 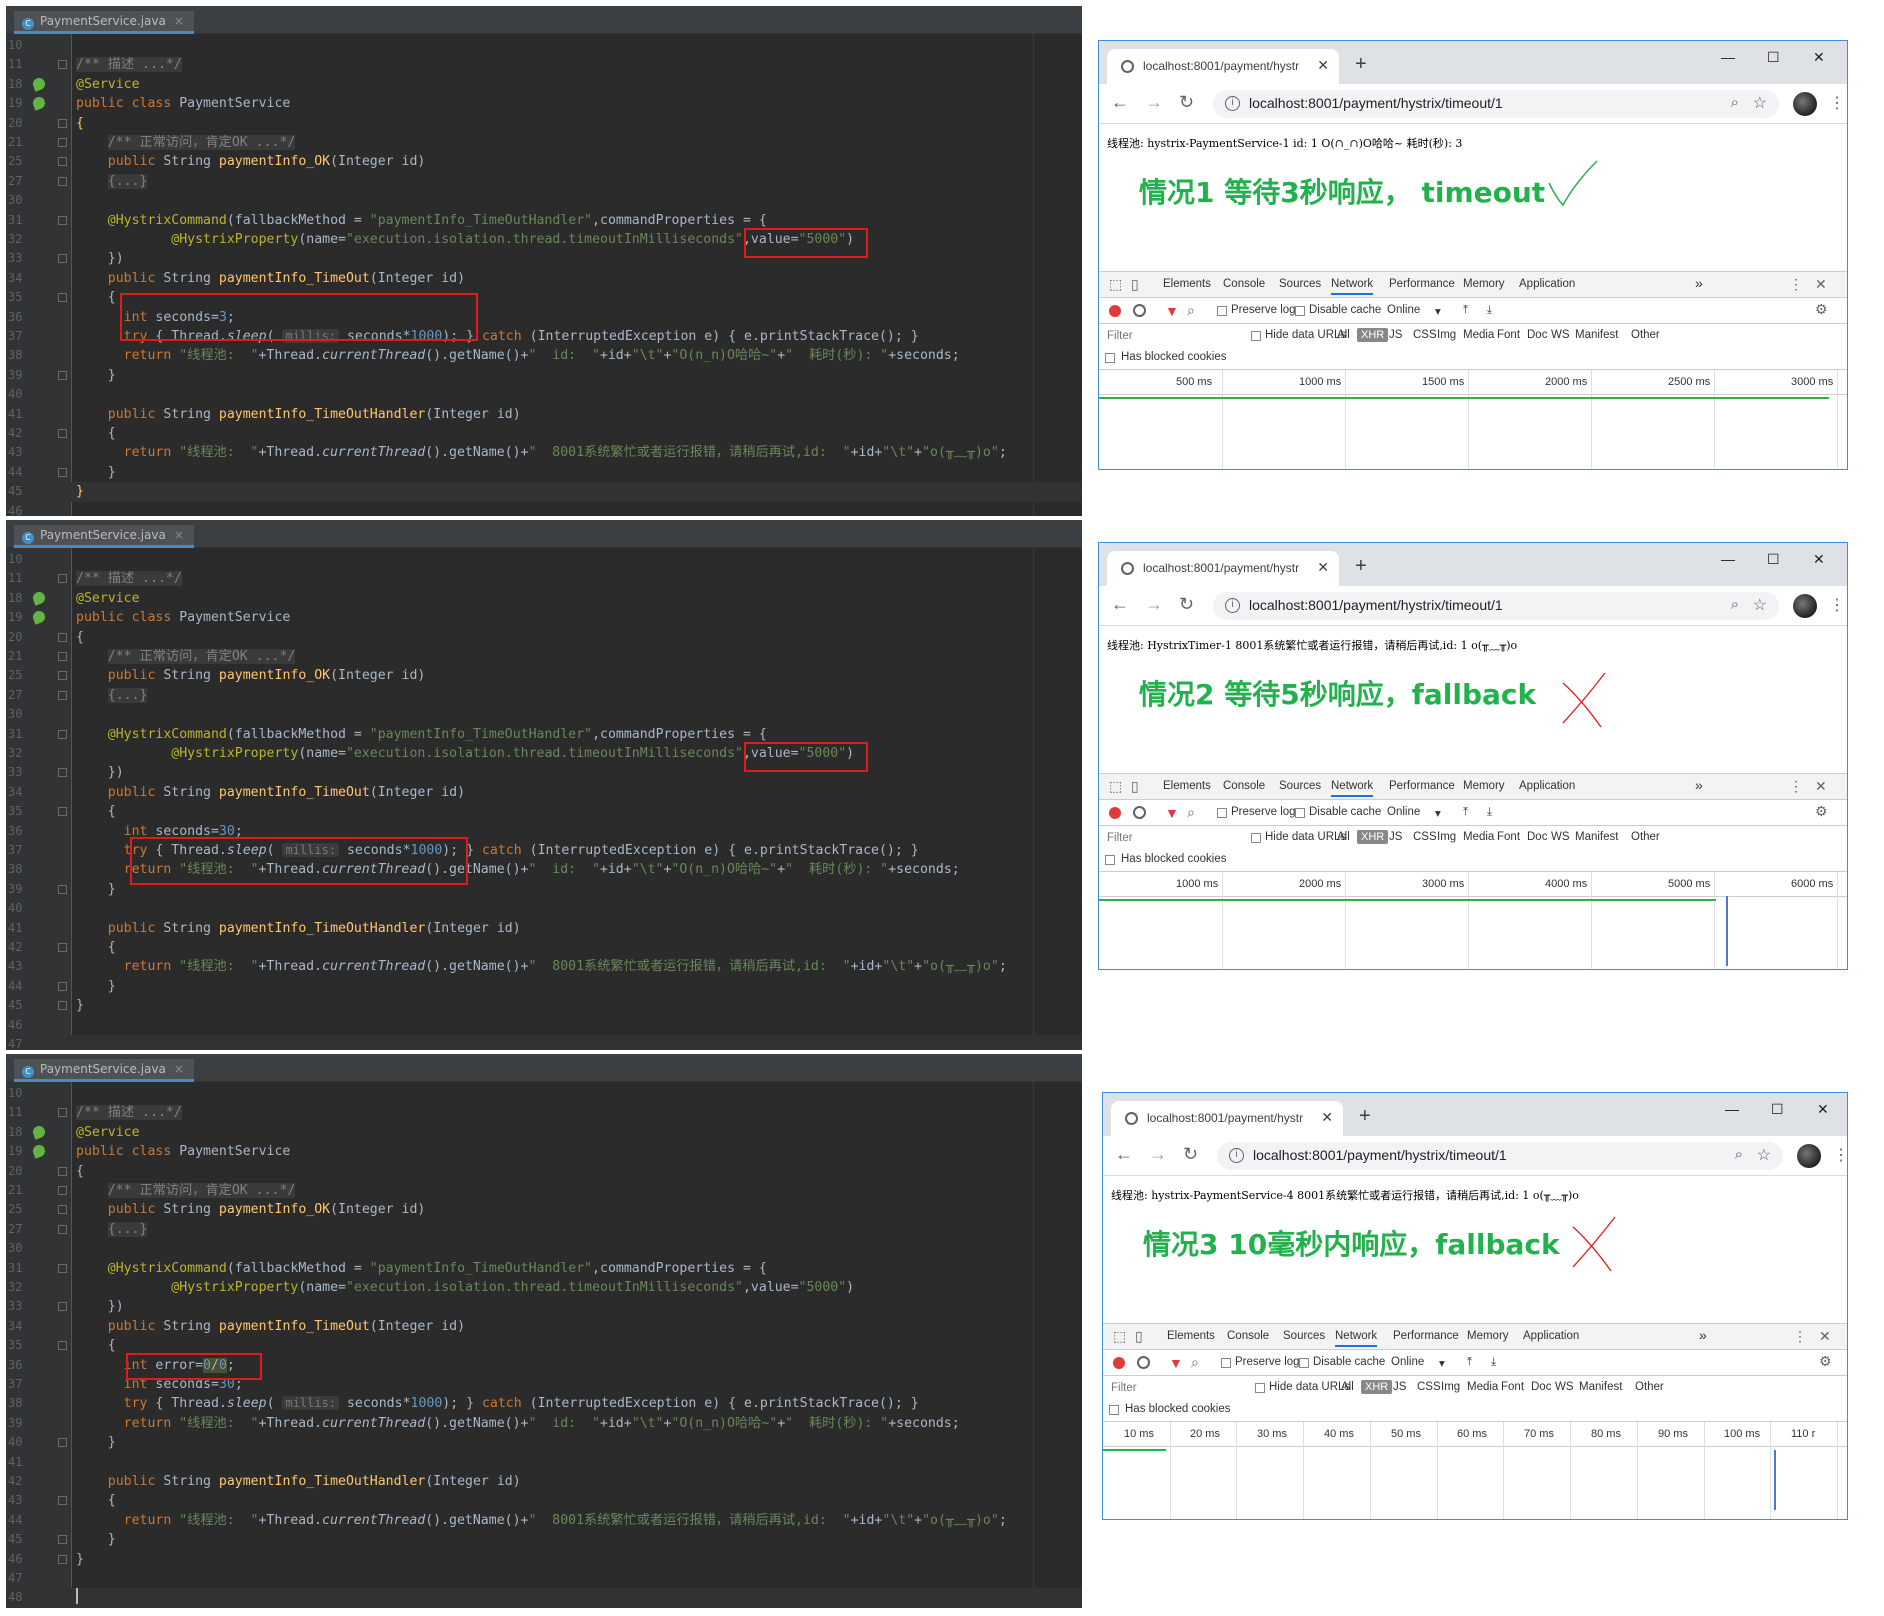 I want to click on export-icon: ⤓, so click(x=1489, y=812).